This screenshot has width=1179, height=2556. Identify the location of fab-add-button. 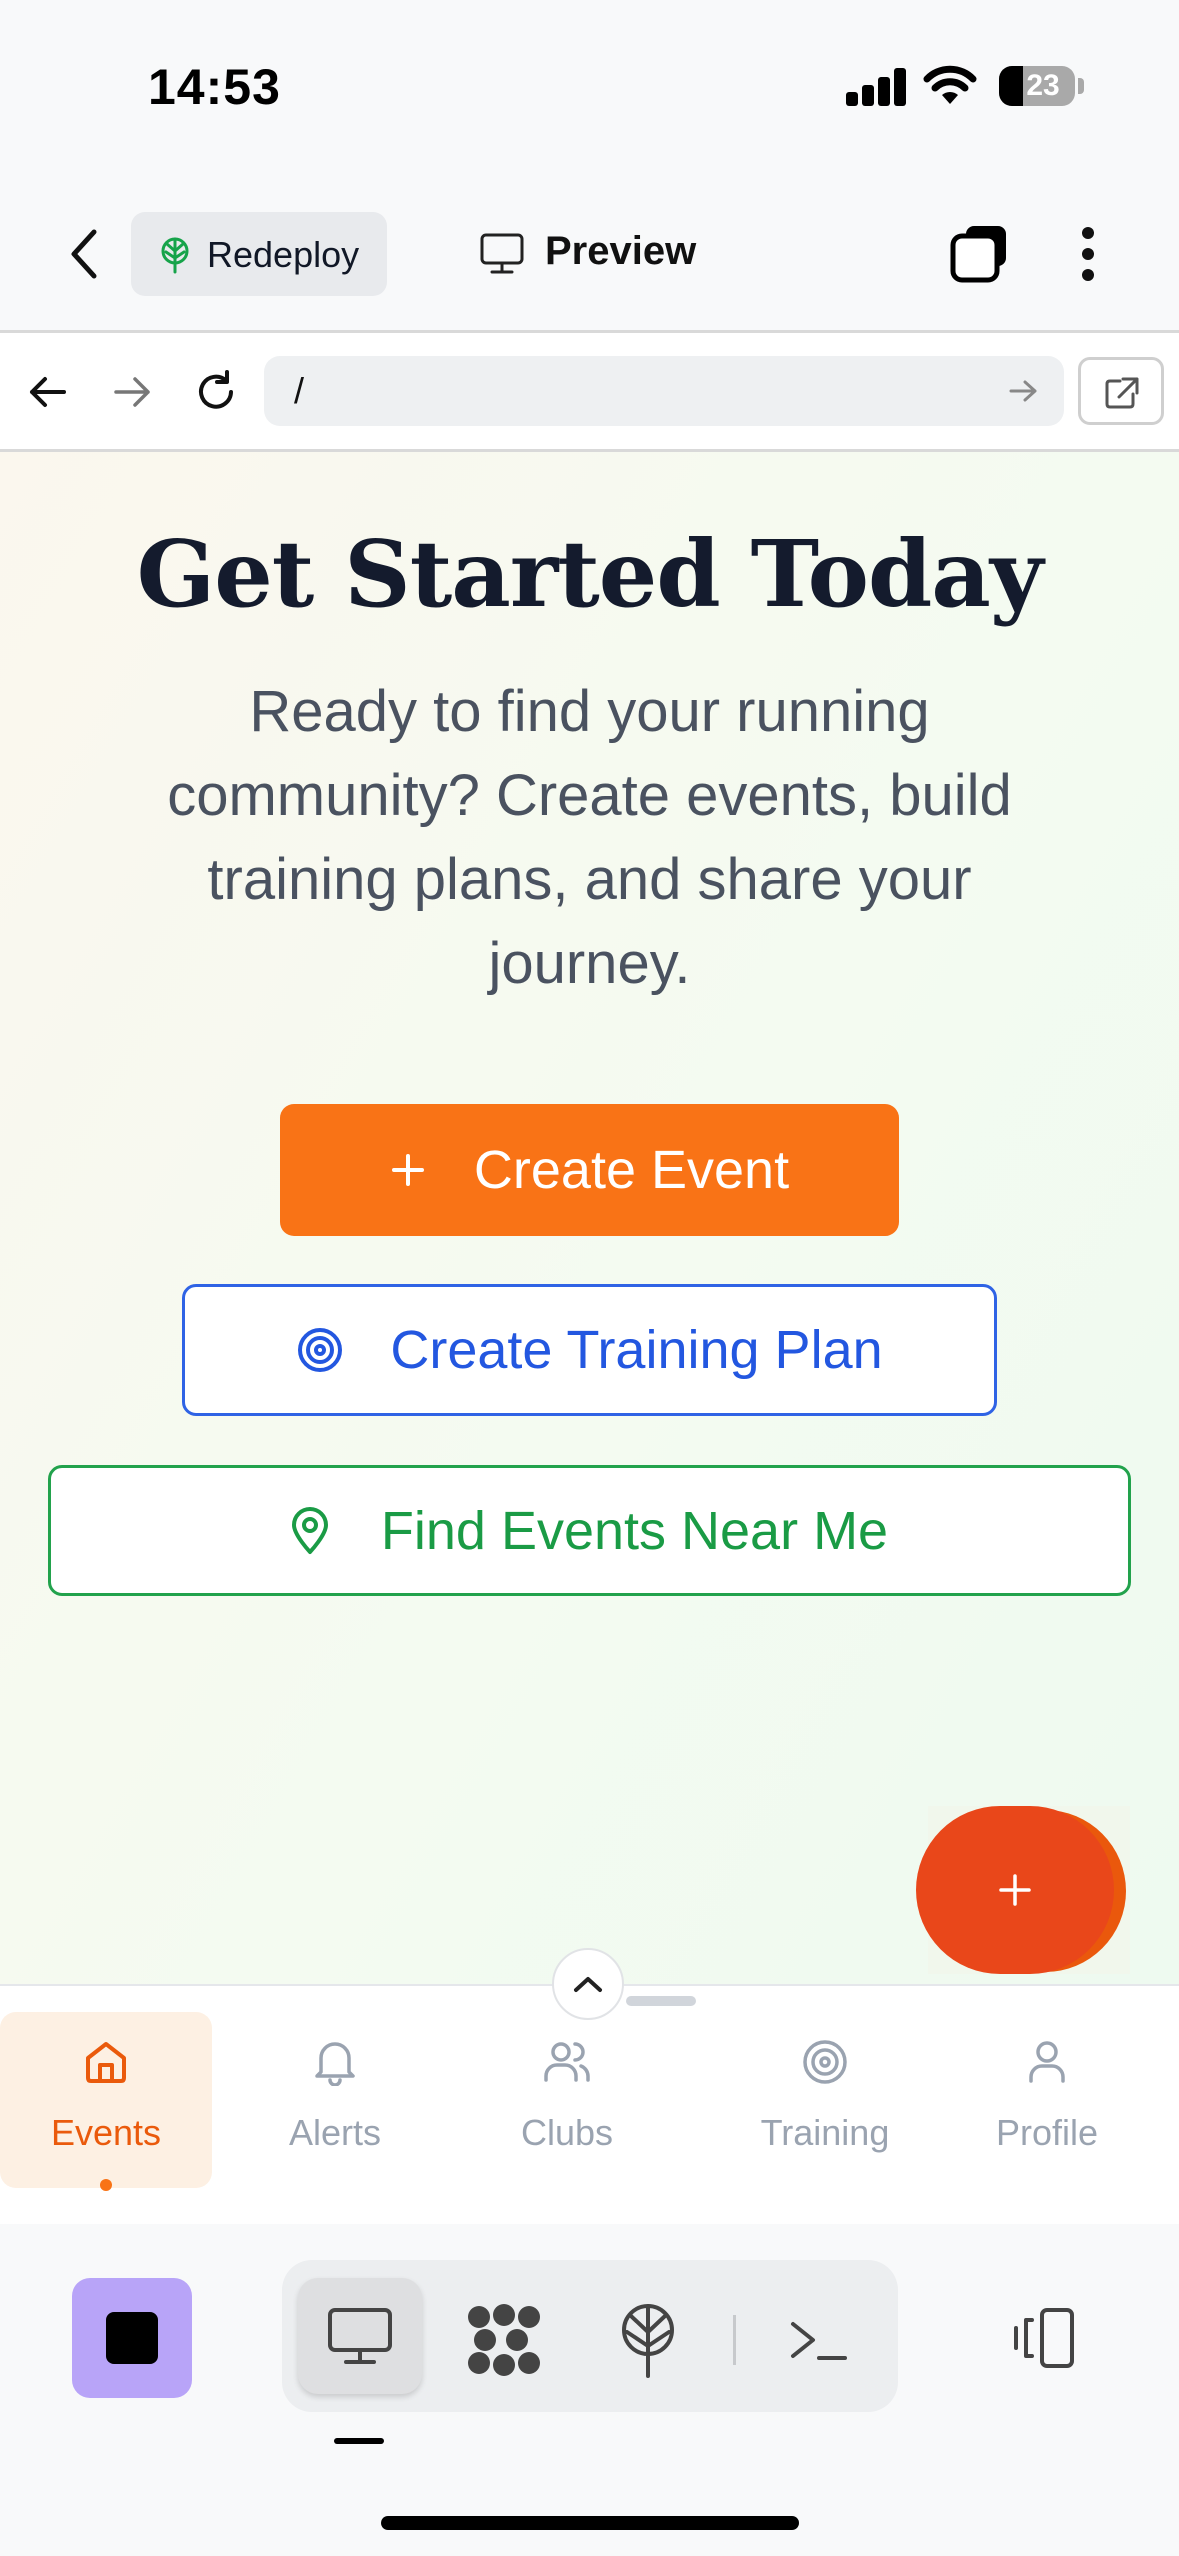
(1015, 1890).